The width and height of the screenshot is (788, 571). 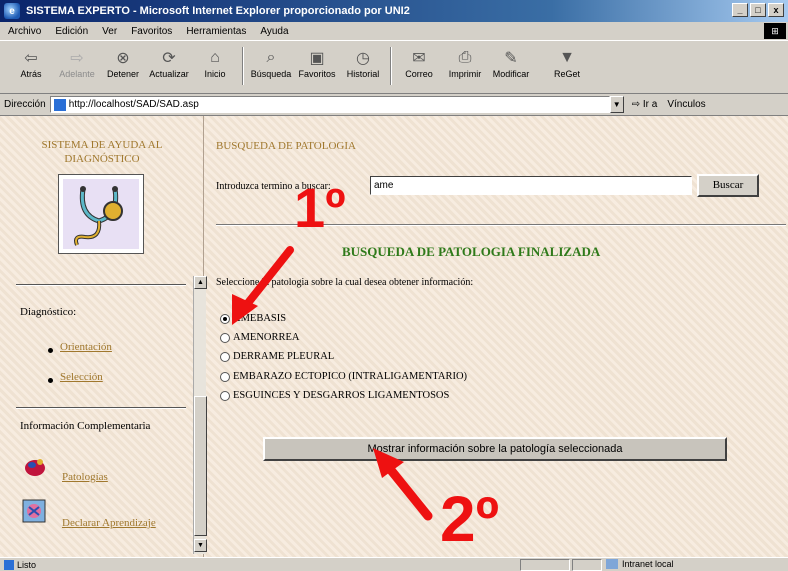 I want to click on search-finished-heading: BUSQUEDA DE PATOLOGIA FINALIZADA, so click(x=471, y=251).